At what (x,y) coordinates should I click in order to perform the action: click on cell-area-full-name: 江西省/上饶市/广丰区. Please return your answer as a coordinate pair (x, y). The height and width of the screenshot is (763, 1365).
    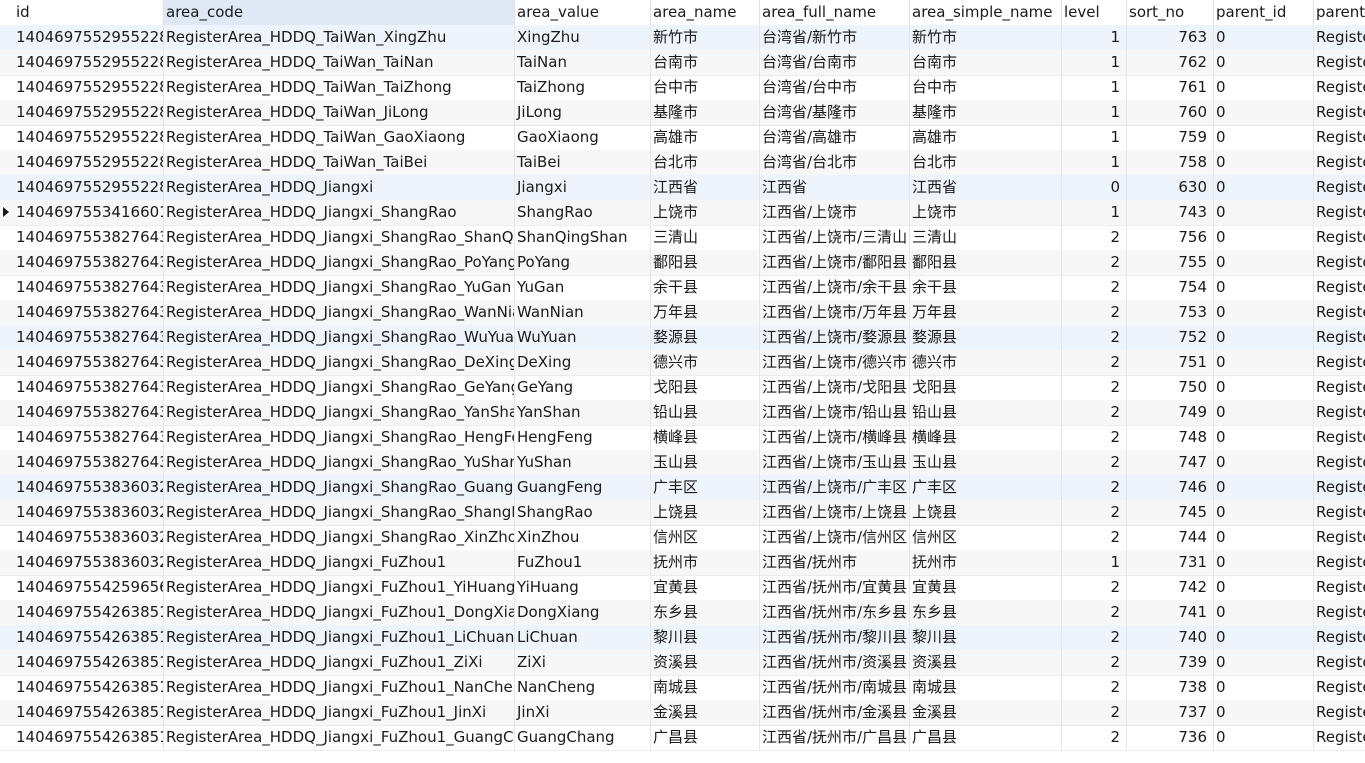
    Looking at the image, I should click on (835, 487).